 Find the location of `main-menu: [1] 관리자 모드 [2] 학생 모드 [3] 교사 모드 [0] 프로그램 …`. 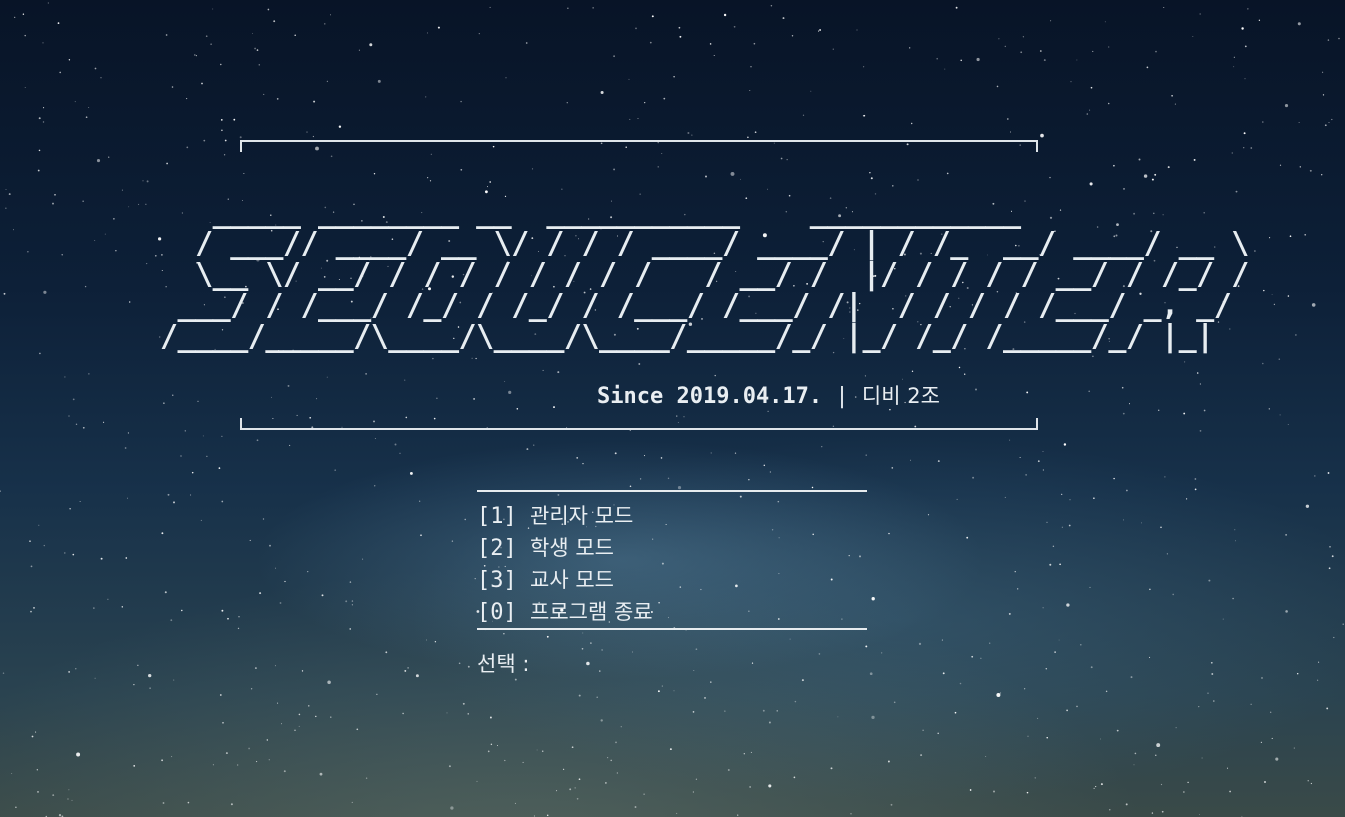

main-menu: [1] 관리자 모드 [2] 학생 모드 [3] 교사 모드 [0] 프로그램 … is located at coordinates (672, 584).